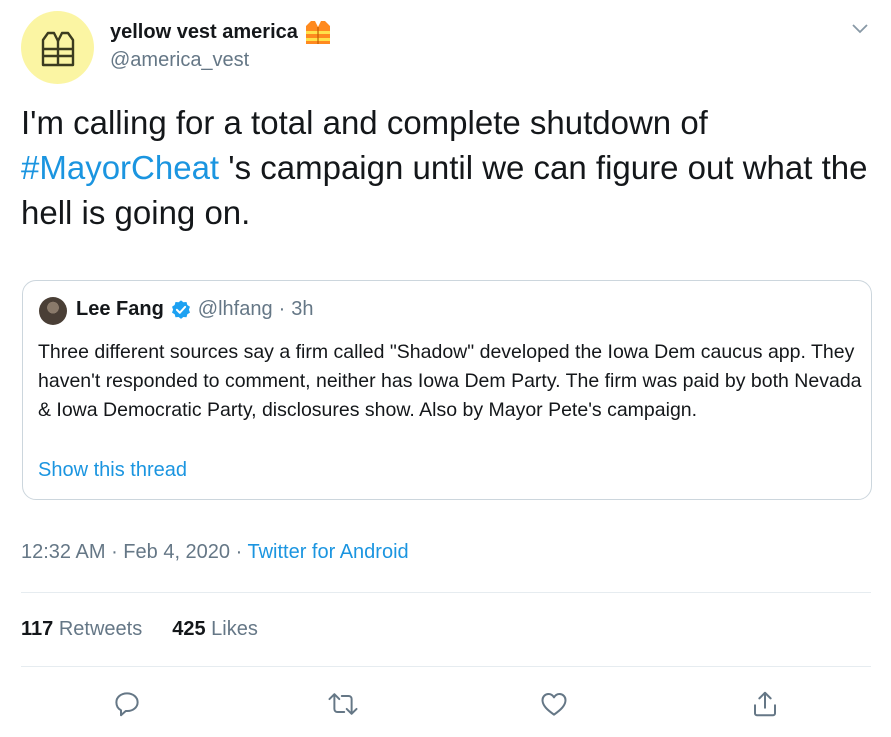 This screenshot has height=737, width=891. I want to click on quoted-timestamp: 3h, so click(302, 309).